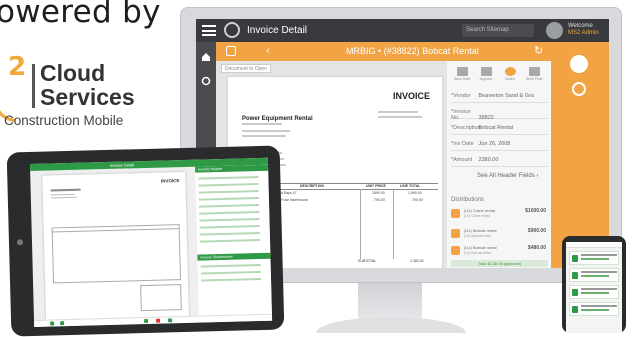 This screenshot has width=633, height=337. Describe the element at coordinates (535, 211) in the screenshot. I see `distribution-amount: $1000.00` at that location.